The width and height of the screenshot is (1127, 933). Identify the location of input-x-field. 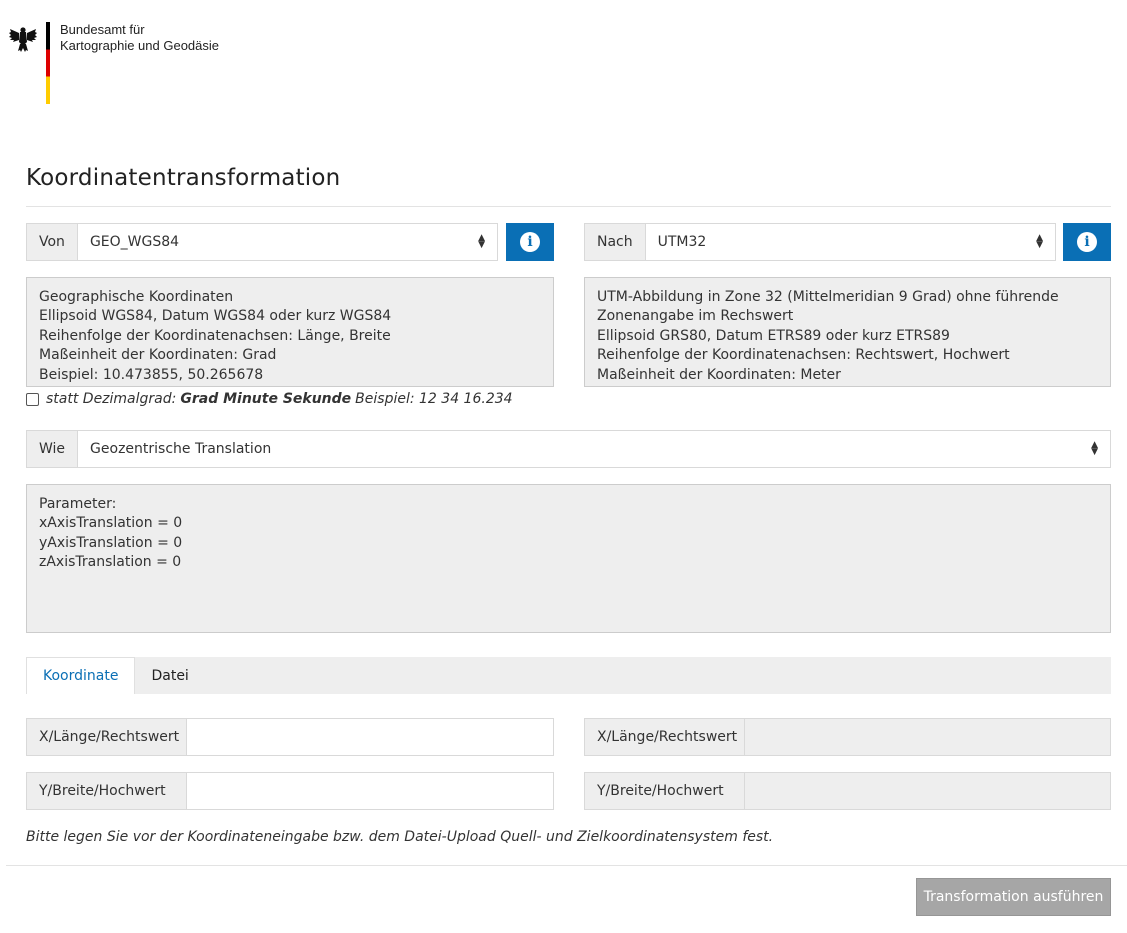
(370, 737).